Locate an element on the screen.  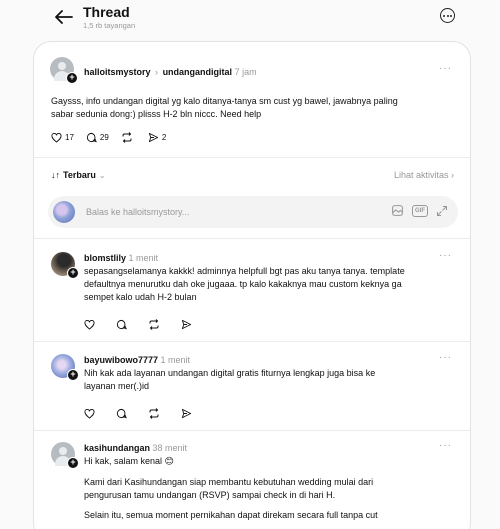
post-actions: 17 29 2 is located at coordinates (114, 137).